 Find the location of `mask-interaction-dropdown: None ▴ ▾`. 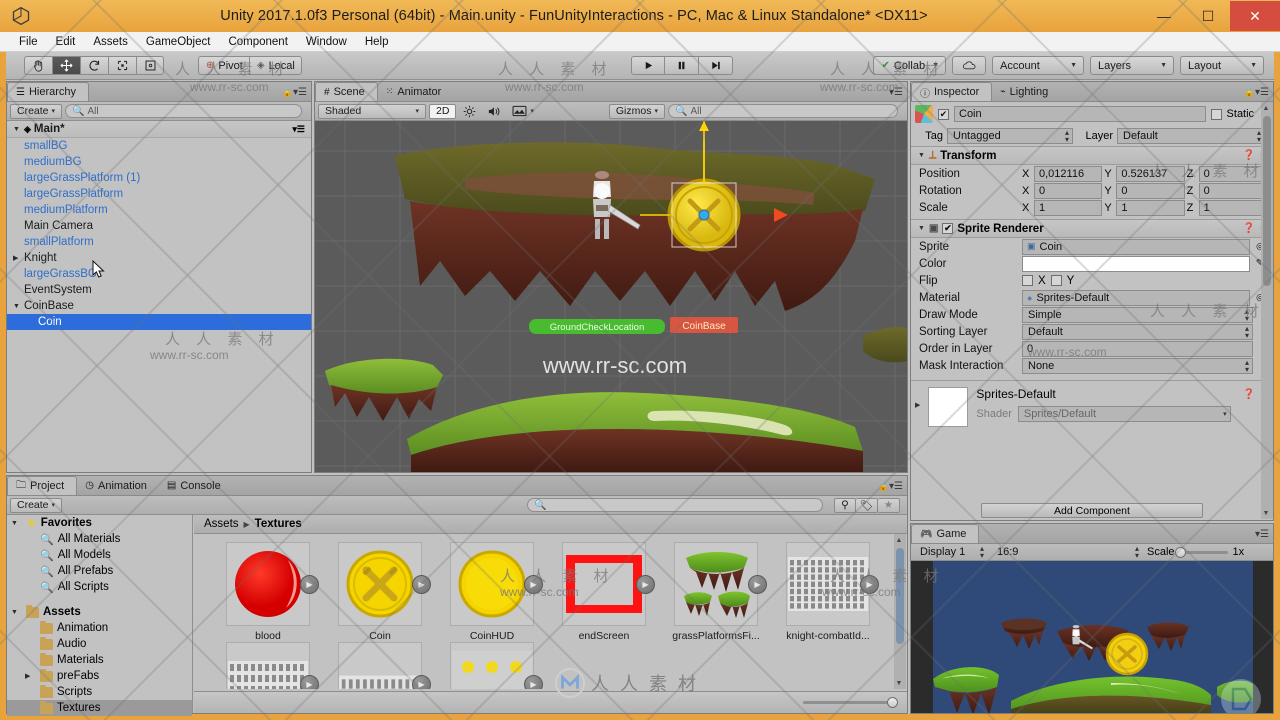

mask-interaction-dropdown: None ▴ ▾ is located at coordinates (1137, 365).